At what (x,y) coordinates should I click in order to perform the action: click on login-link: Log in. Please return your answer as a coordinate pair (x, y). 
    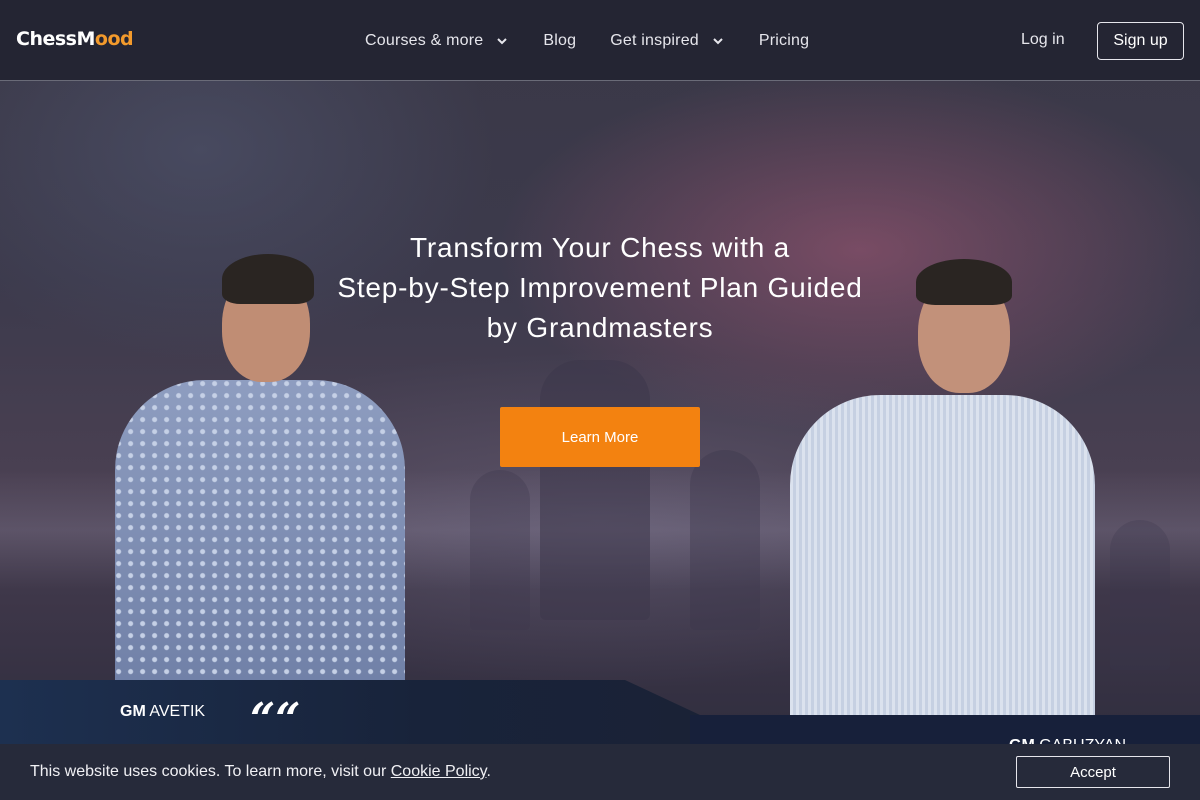
    Looking at the image, I should click on (1043, 40).